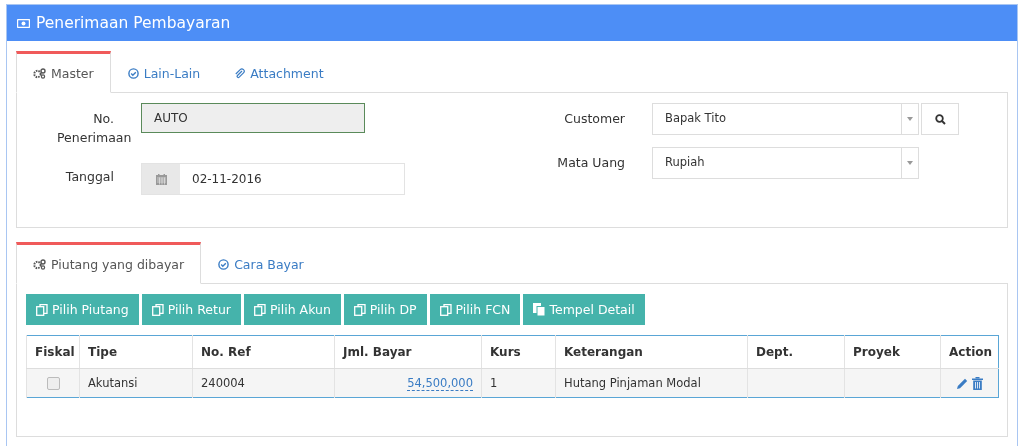  Describe the element at coordinates (892, 352) in the screenshot. I see `column-header: Proyek` at that location.